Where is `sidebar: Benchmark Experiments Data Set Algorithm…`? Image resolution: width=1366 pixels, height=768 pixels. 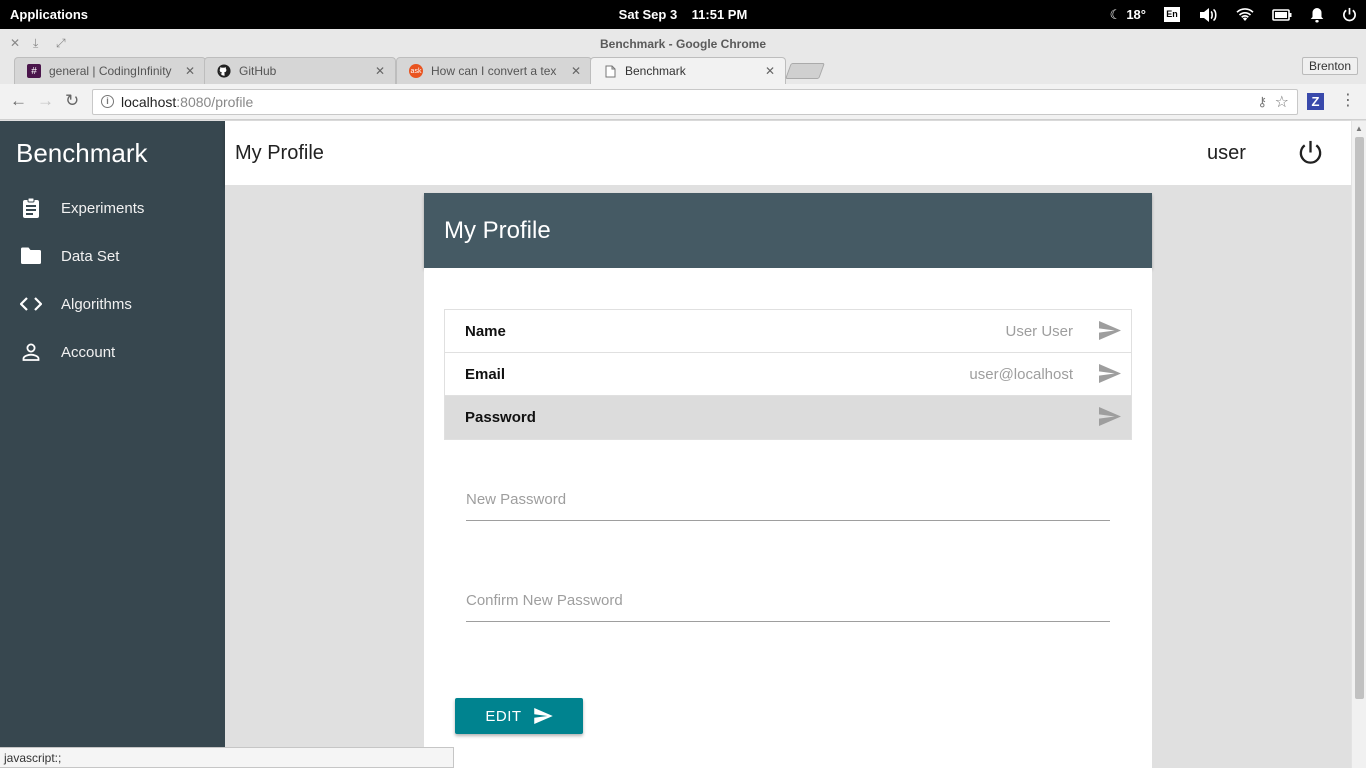
sidebar: Benchmark Experiments Data Set Algorithm… is located at coordinates (112, 444).